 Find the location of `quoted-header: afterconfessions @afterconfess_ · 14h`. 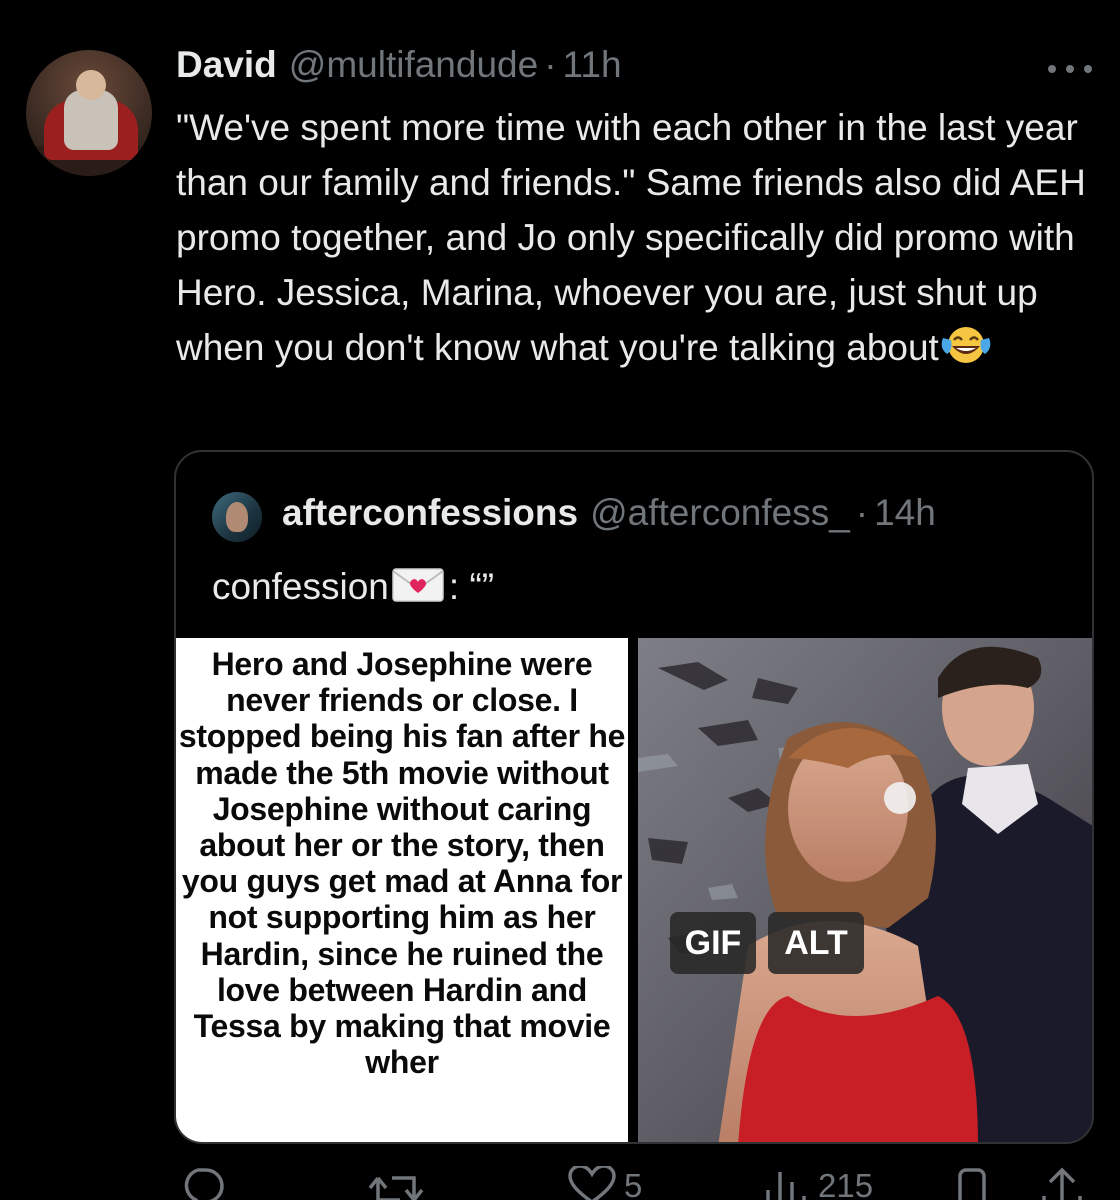

quoted-header: afterconfessions @afterconfess_ · 14h is located at coordinates (609, 517).